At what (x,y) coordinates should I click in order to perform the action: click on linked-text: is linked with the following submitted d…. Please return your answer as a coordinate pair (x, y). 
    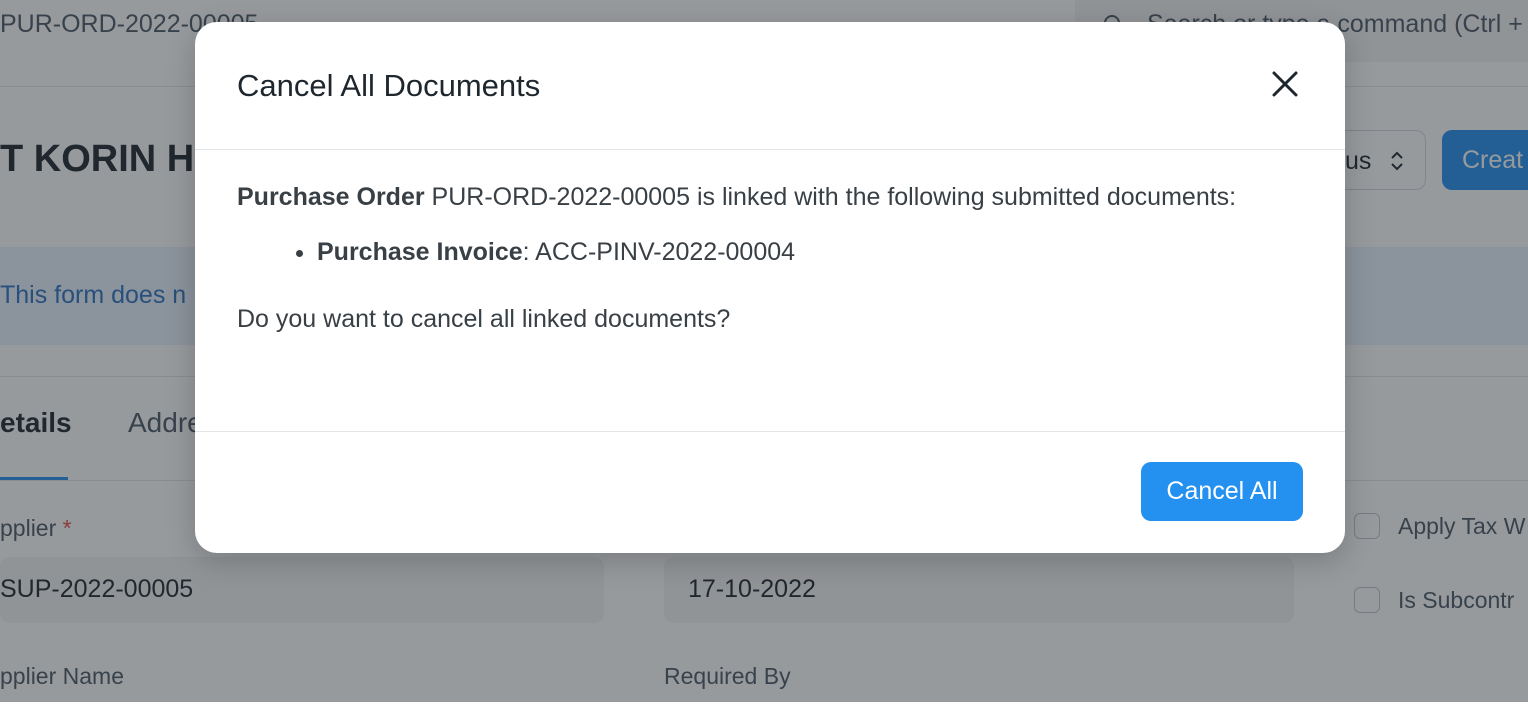
    Looking at the image, I should click on (966, 197).